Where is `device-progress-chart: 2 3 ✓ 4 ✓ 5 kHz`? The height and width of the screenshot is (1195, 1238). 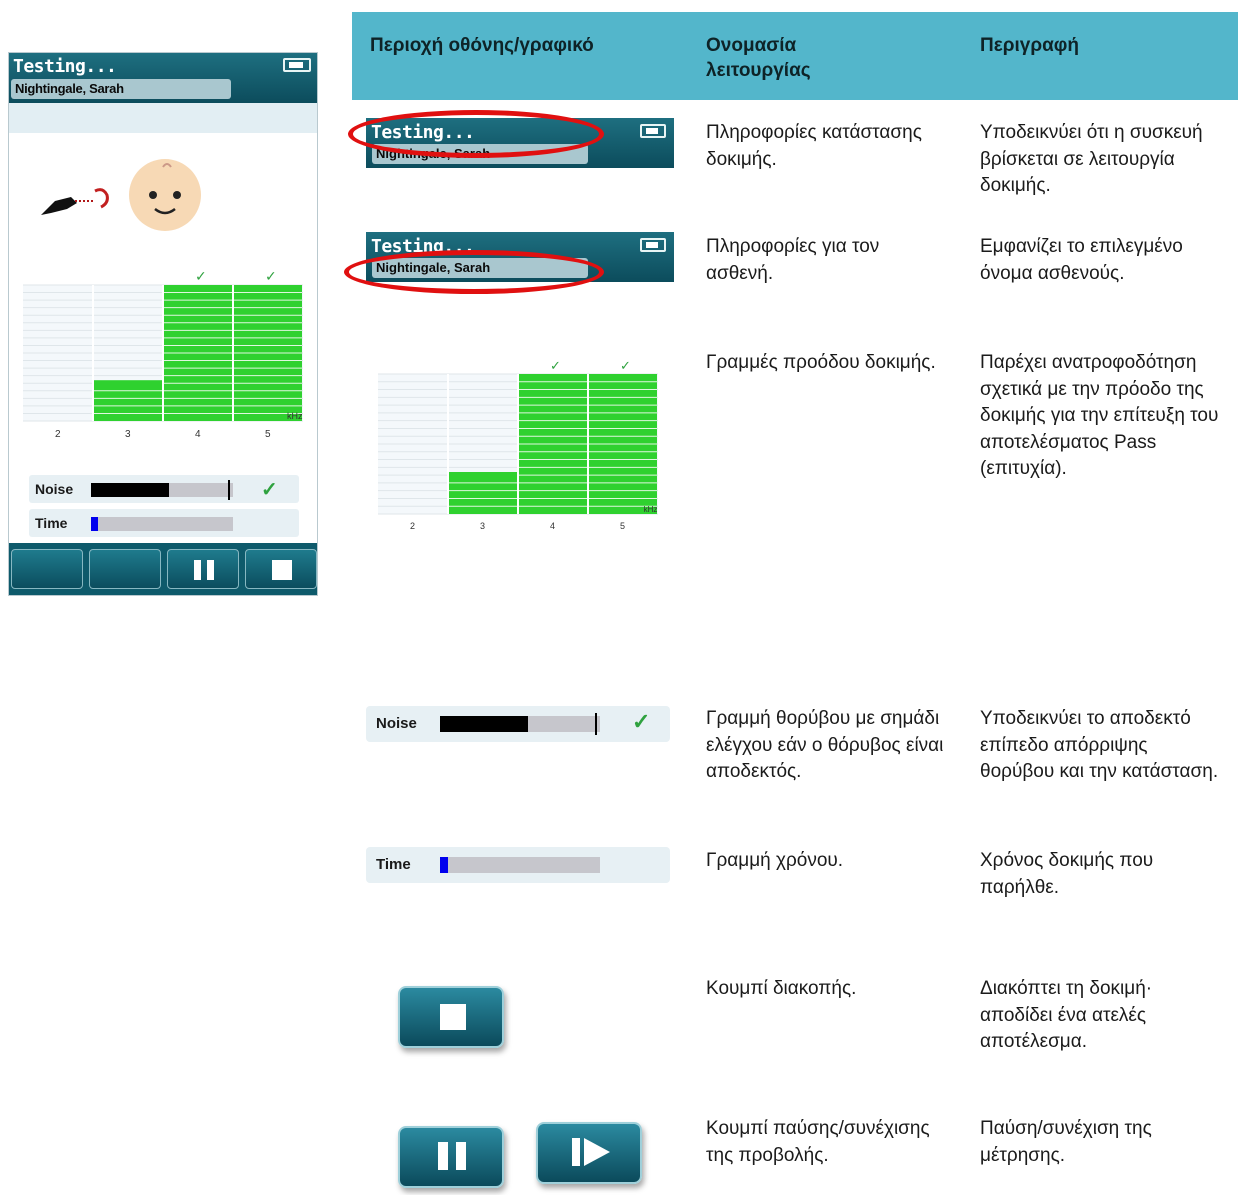 device-progress-chart: 2 3 ✓ 4 ✓ 5 kHz is located at coordinates (163, 354).